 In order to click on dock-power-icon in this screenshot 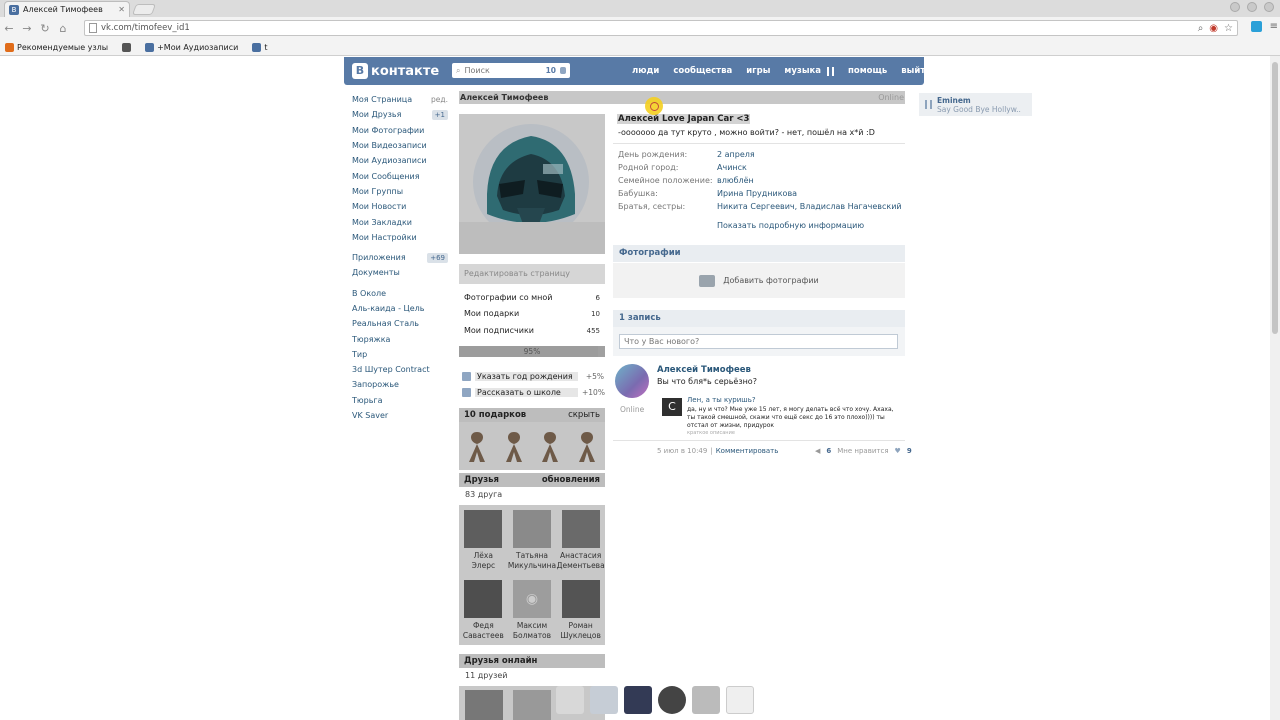, I will do `click(672, 700)`.